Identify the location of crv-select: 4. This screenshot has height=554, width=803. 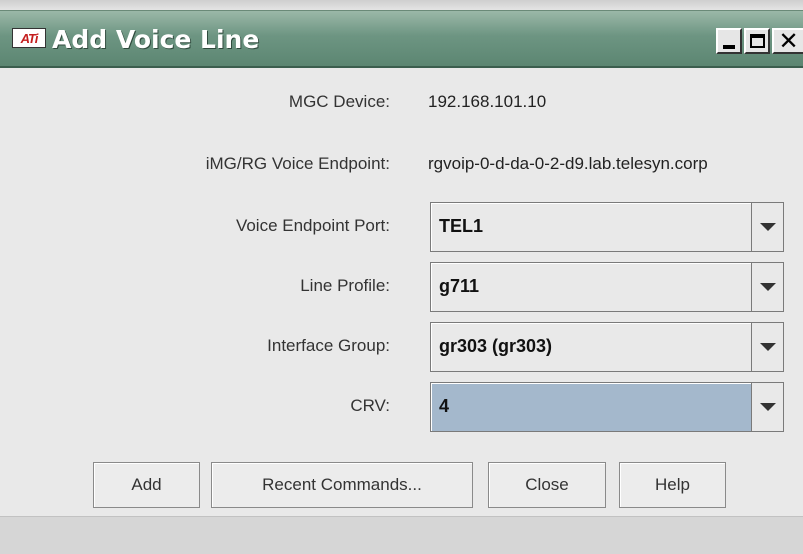
(607, 407).